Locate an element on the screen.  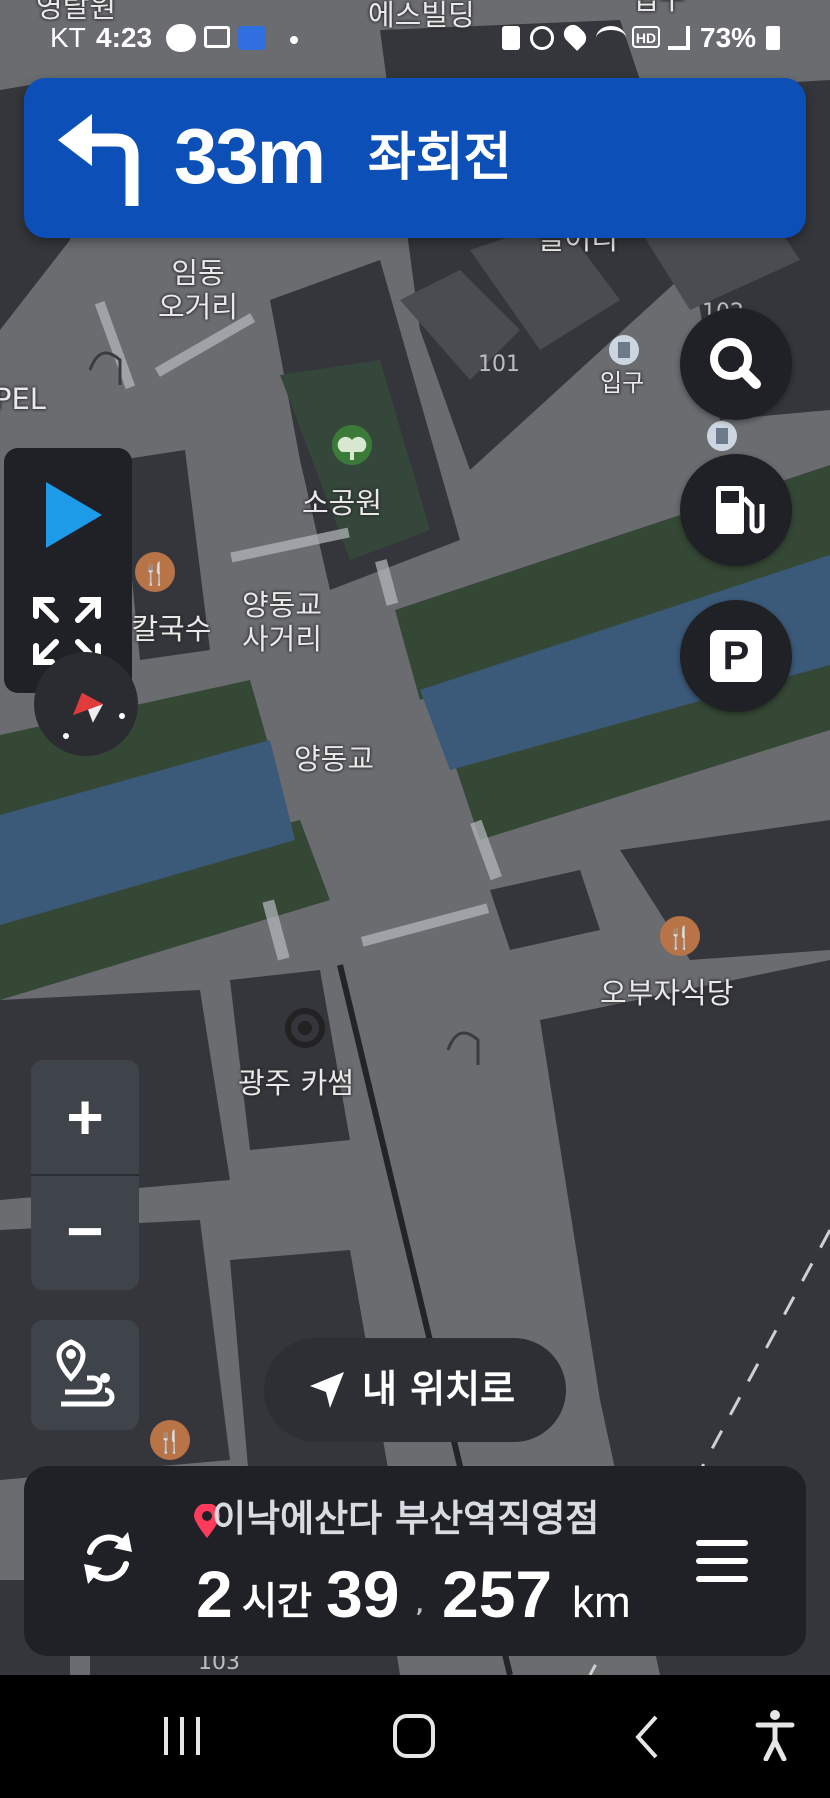
menu-icon is located at coordinates (722, 1561).